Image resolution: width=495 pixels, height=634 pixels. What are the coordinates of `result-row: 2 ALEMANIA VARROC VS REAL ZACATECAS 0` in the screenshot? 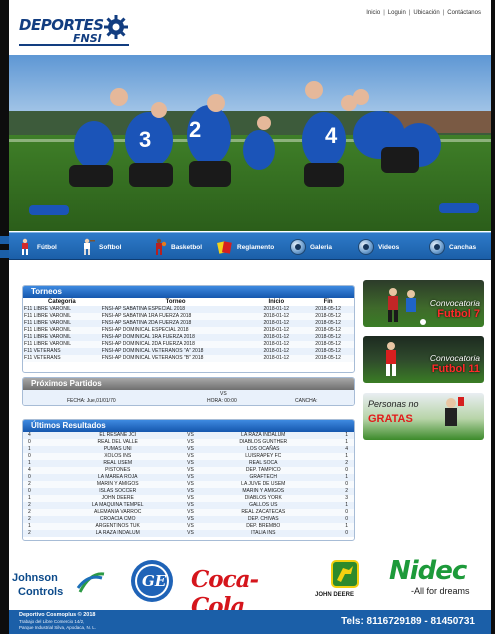 It's located at (188, 512).